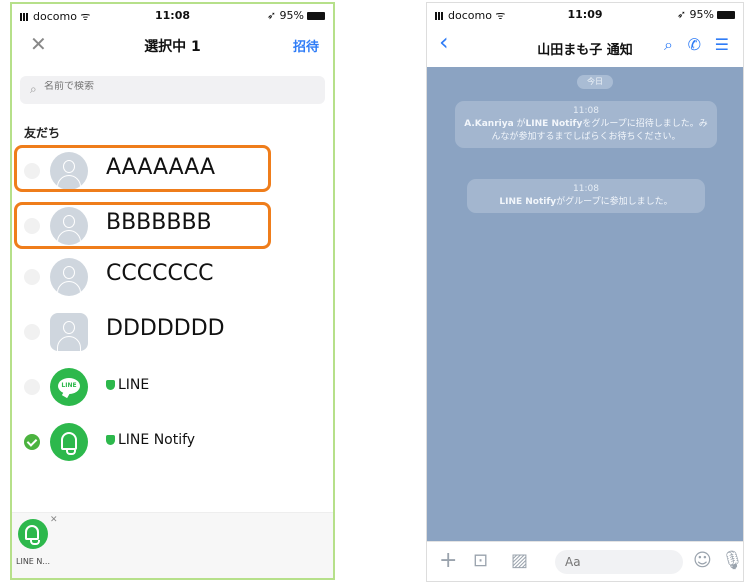 This screenshot has width=747, height=585. Describe the element at coordinates (519, 124) in the screenshot. I see `message-text: が` at that location.